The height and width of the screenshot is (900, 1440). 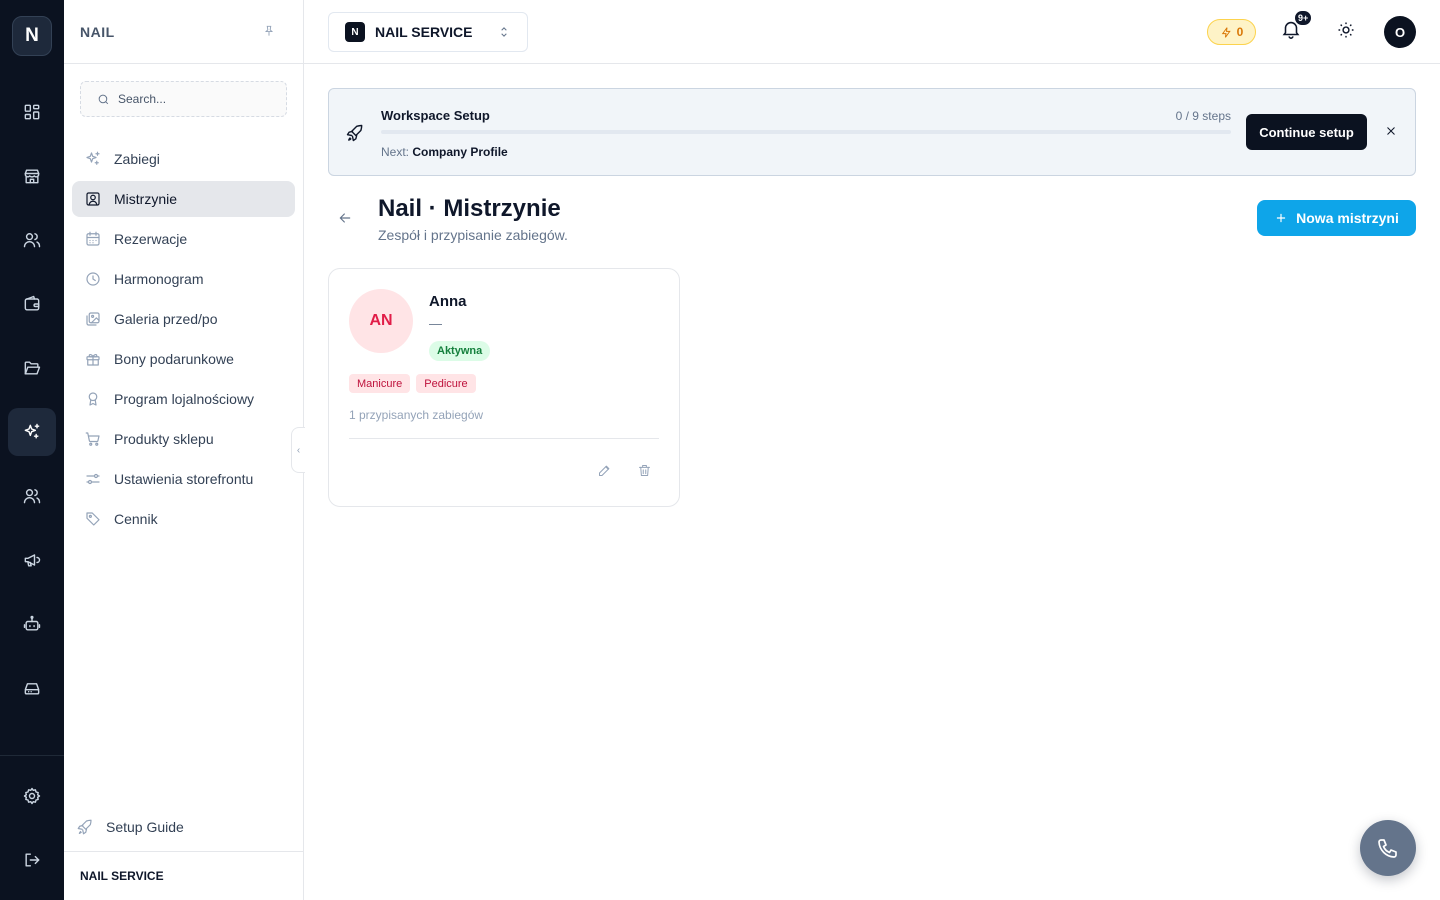 I want to click on sidebar-item-harmonogram: Harmonogram, so click(x=183, y=279).